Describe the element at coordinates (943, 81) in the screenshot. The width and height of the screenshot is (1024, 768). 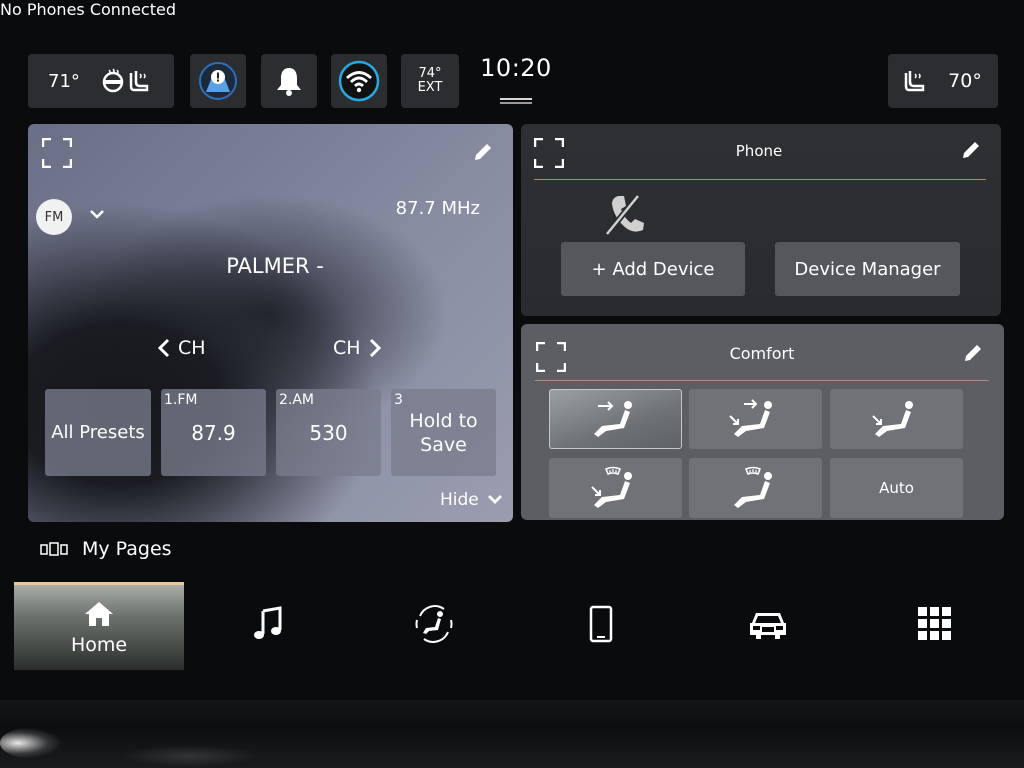
I see `passenger-climate-button: 70°` at that location.